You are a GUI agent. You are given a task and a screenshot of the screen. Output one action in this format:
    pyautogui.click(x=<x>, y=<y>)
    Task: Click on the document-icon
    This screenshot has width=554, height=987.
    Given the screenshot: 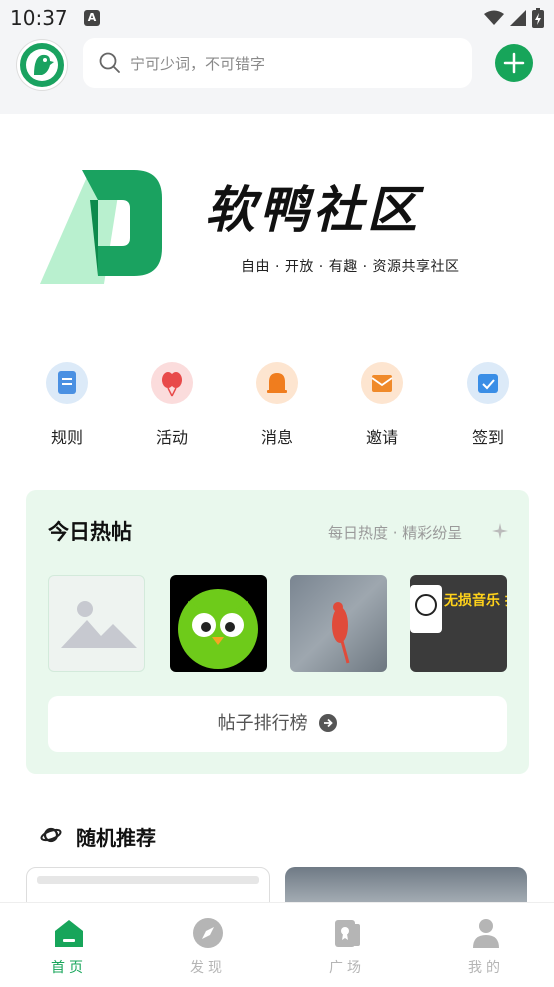 What is the action you would take?
    pyautogui.click(x=67, y=383)
    